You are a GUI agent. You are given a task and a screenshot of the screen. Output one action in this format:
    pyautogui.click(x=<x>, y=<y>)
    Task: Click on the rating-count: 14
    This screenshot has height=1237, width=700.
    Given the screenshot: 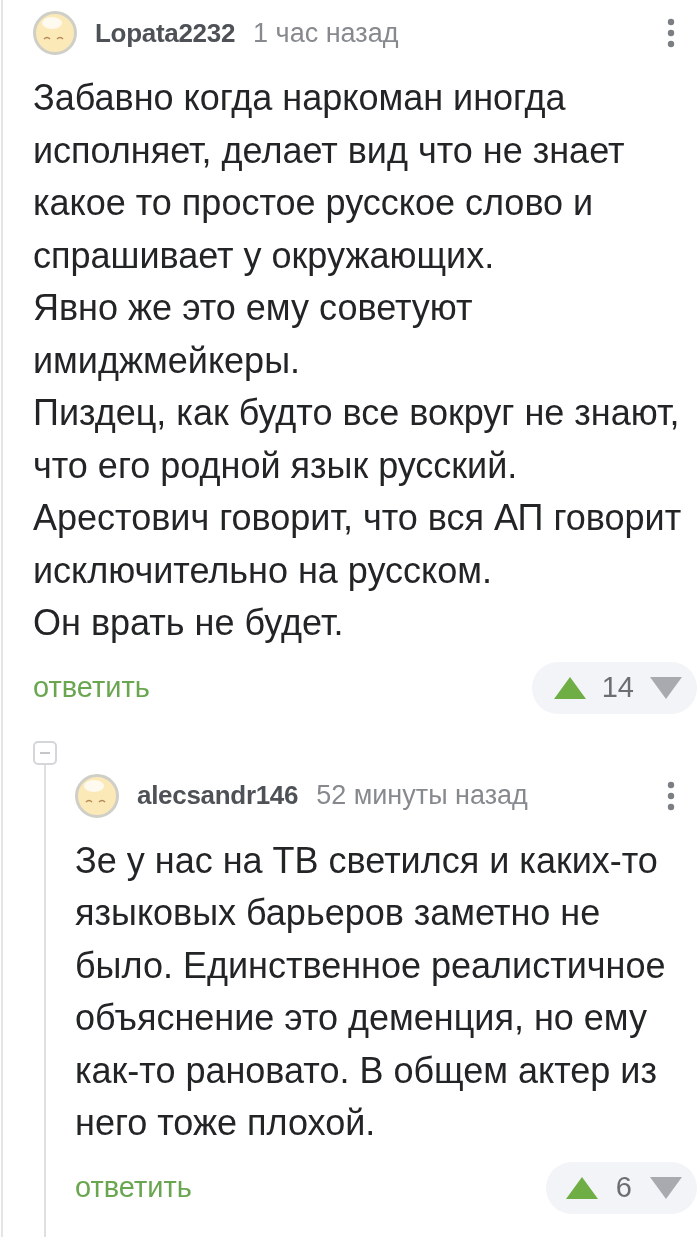 What is the action you would take?
    pyautogui.click(x=617, y=687)
    